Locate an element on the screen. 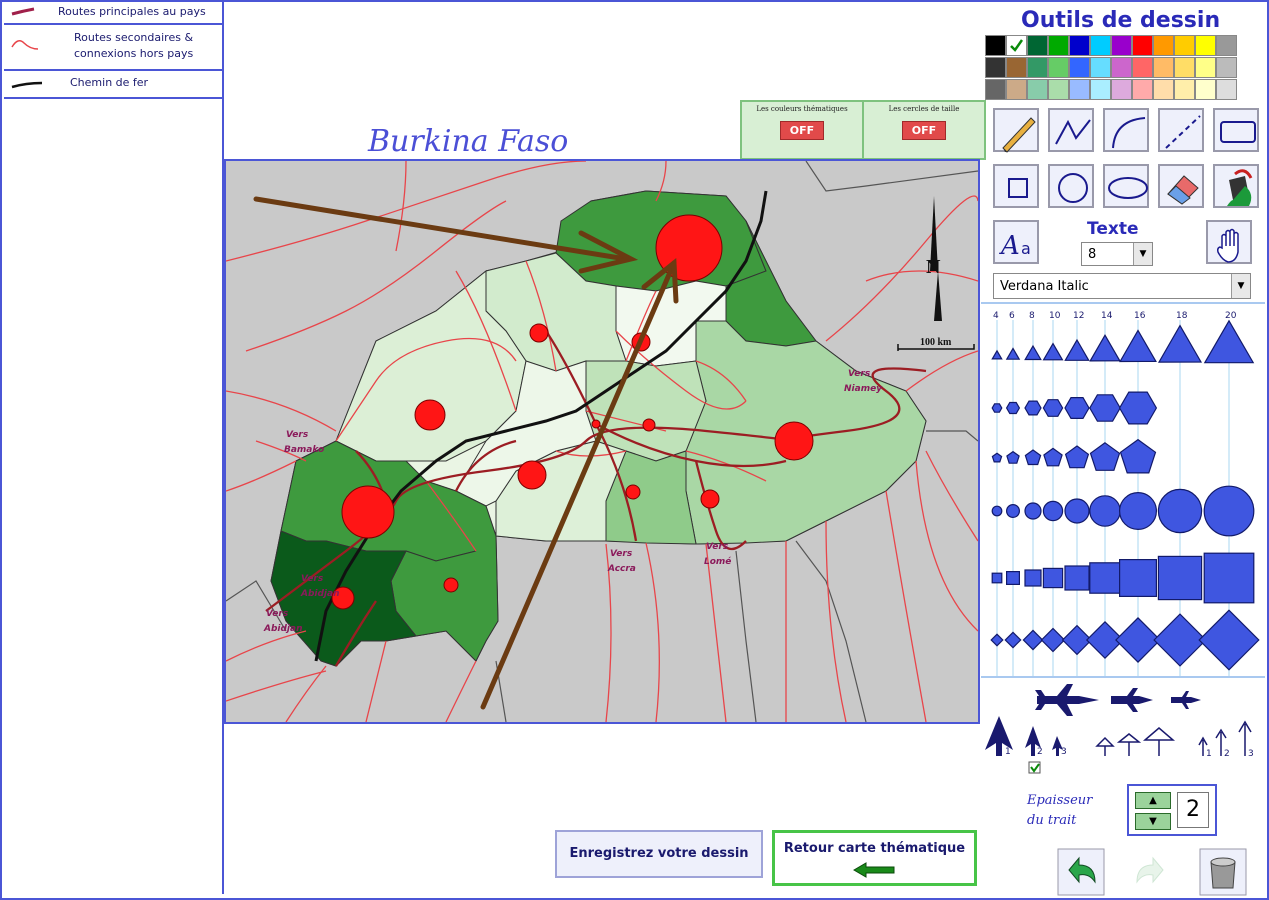  undo-button is located at coordinates (1081, 872).